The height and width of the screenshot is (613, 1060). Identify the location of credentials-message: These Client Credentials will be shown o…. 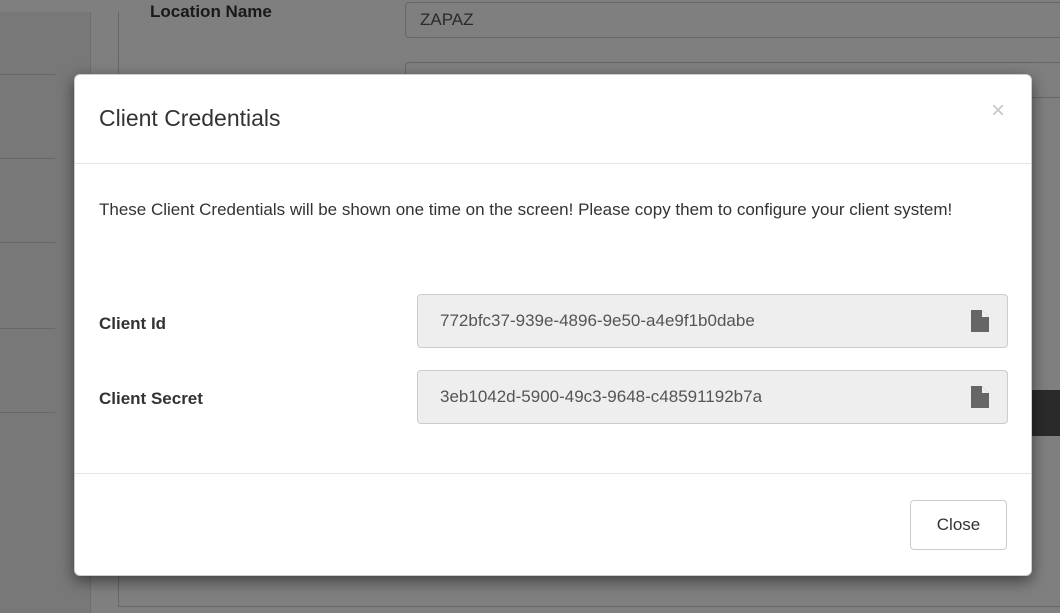
(526, 209).